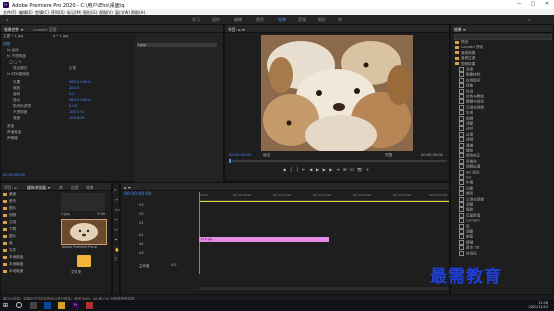  I want to click on source-label: 主要 * 1.jpg, so click(13, 36).